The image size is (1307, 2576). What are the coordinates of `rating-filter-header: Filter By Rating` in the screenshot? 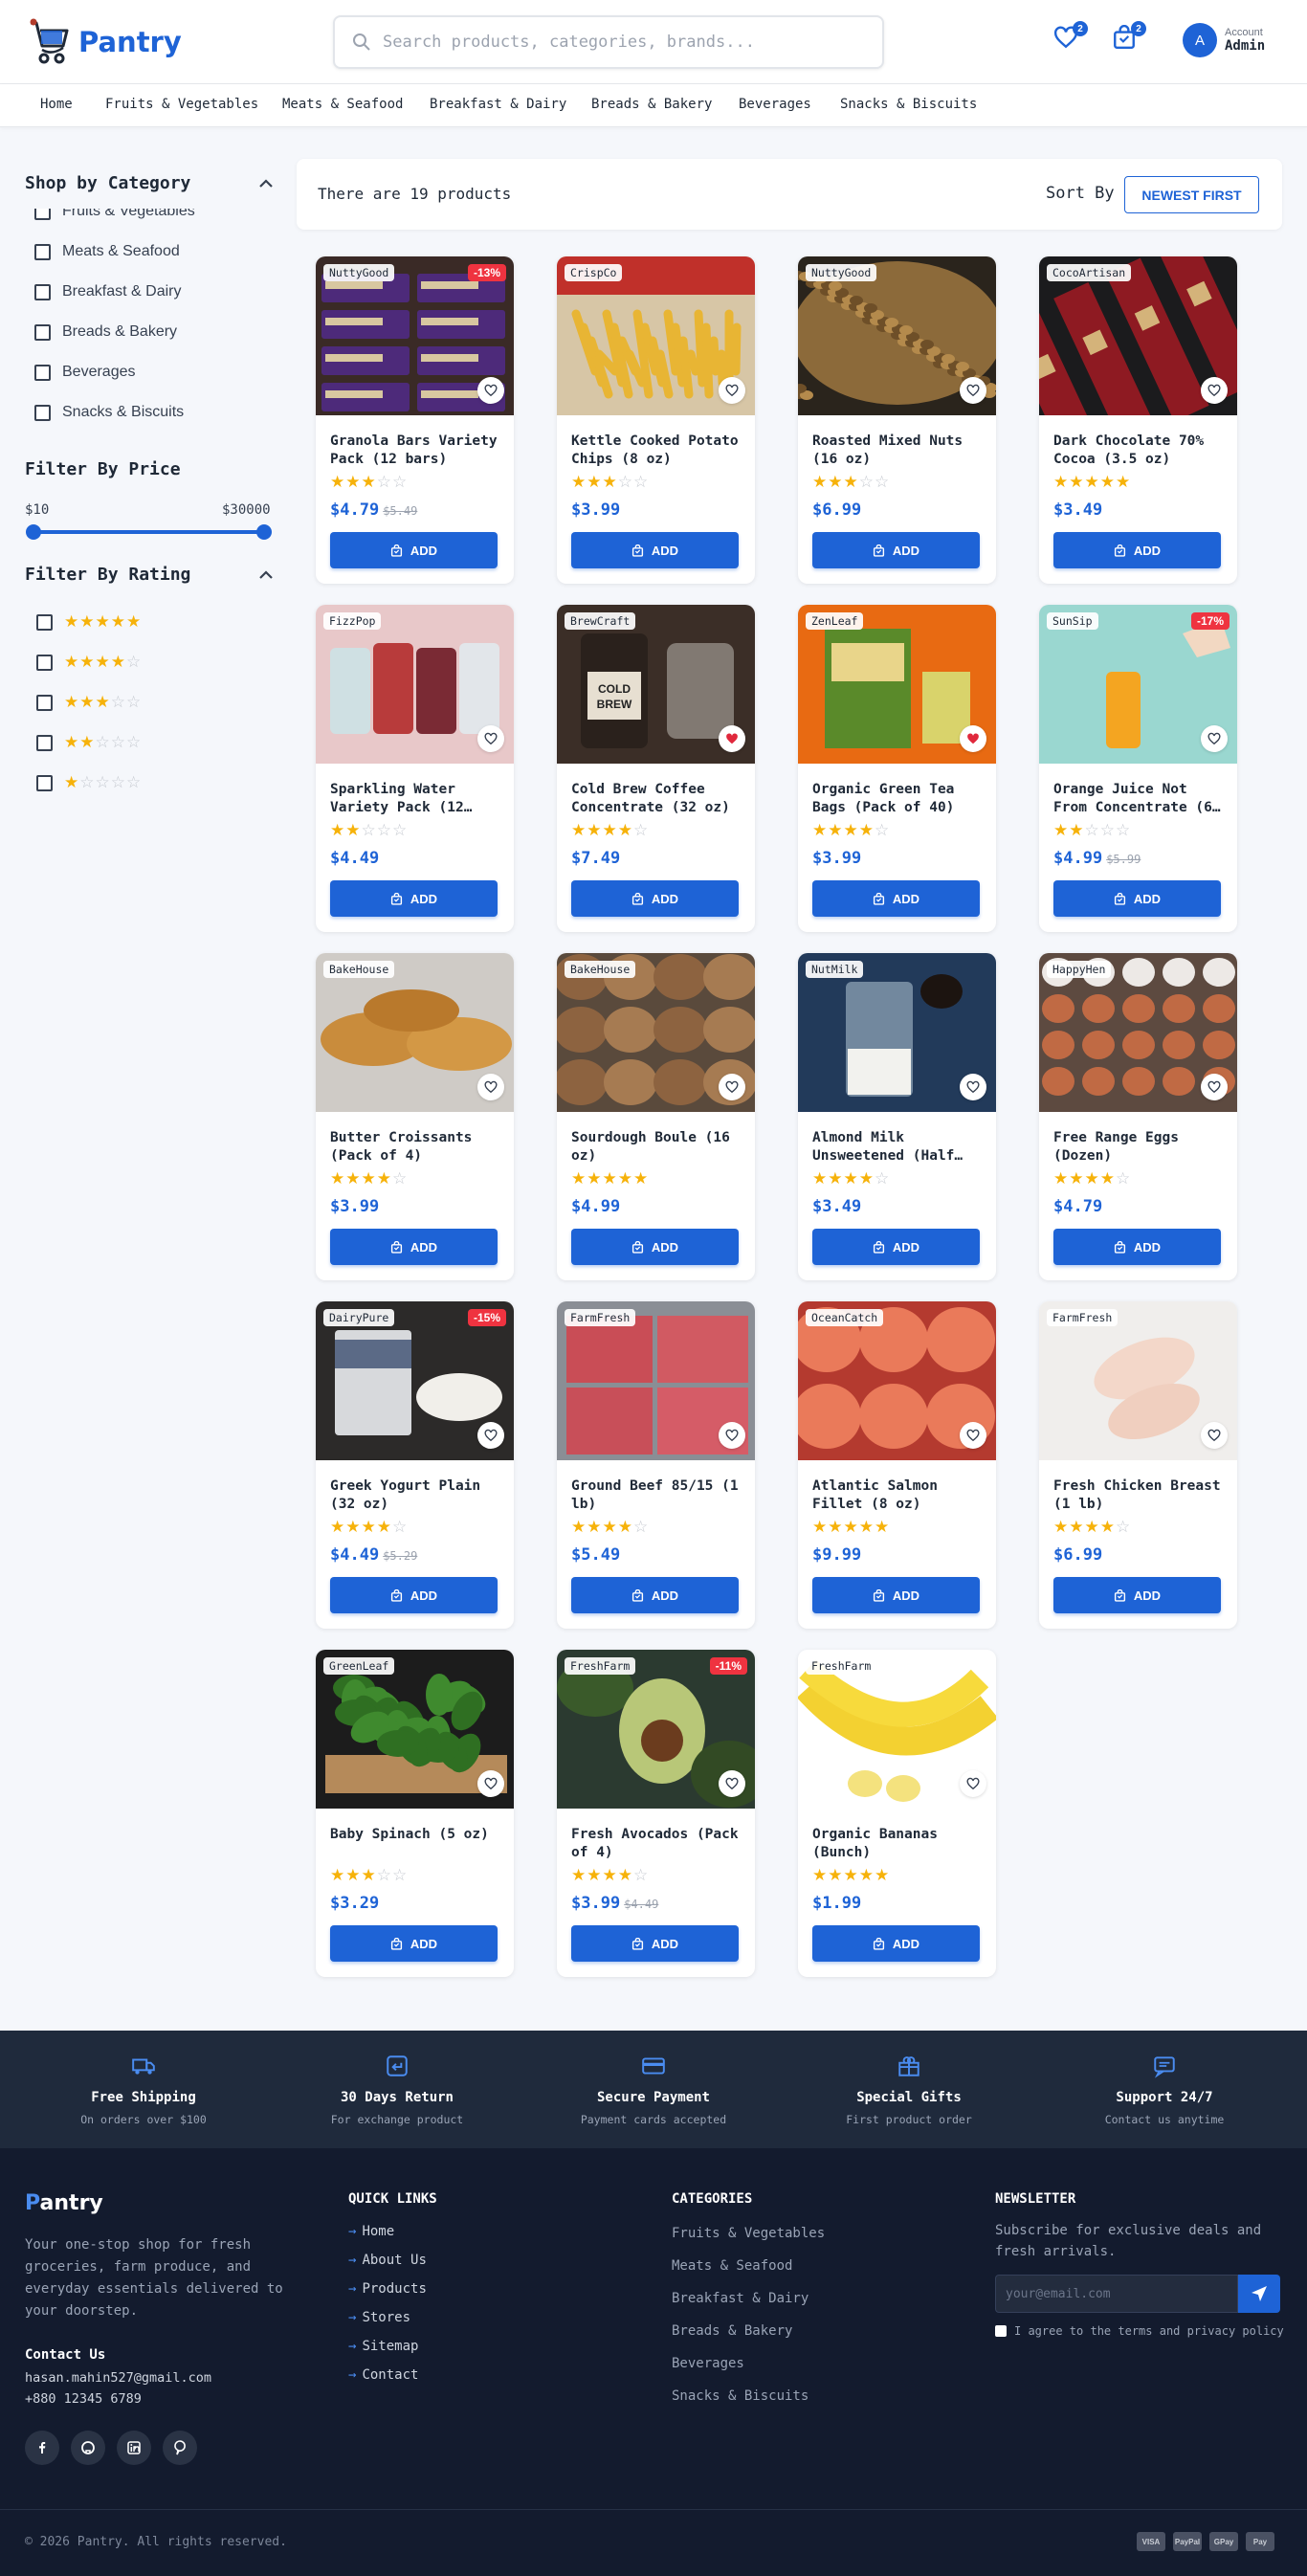 It's located at (150, 575).